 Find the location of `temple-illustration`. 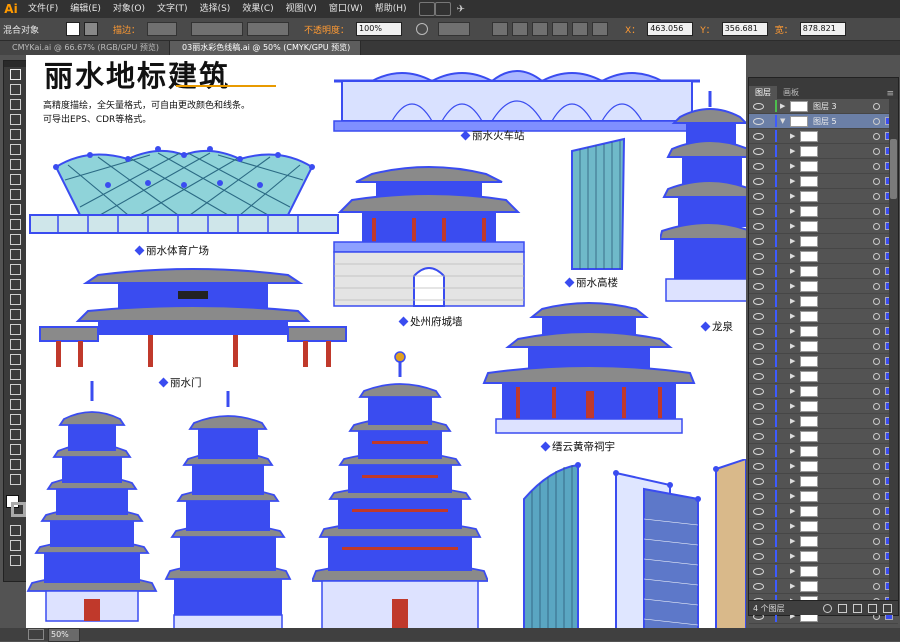

temple-illustration is located at coordinates (589, 365).